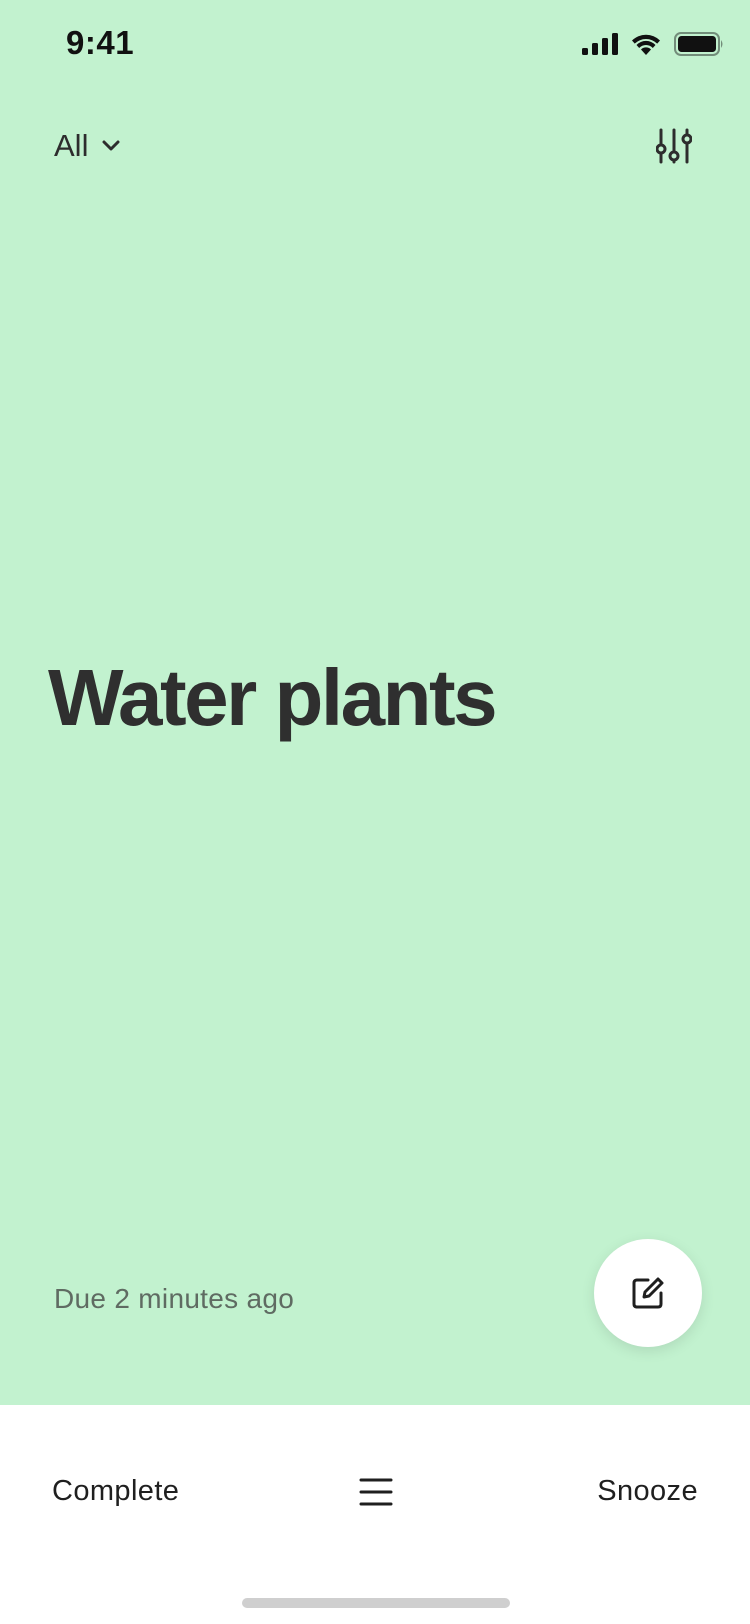 Image resolution: width=750 pixels, height=1624 pixels. Describe the element at coordinates (375, 1514) in the screenshot. I see `action-bar: Complete Snooze` at that location.